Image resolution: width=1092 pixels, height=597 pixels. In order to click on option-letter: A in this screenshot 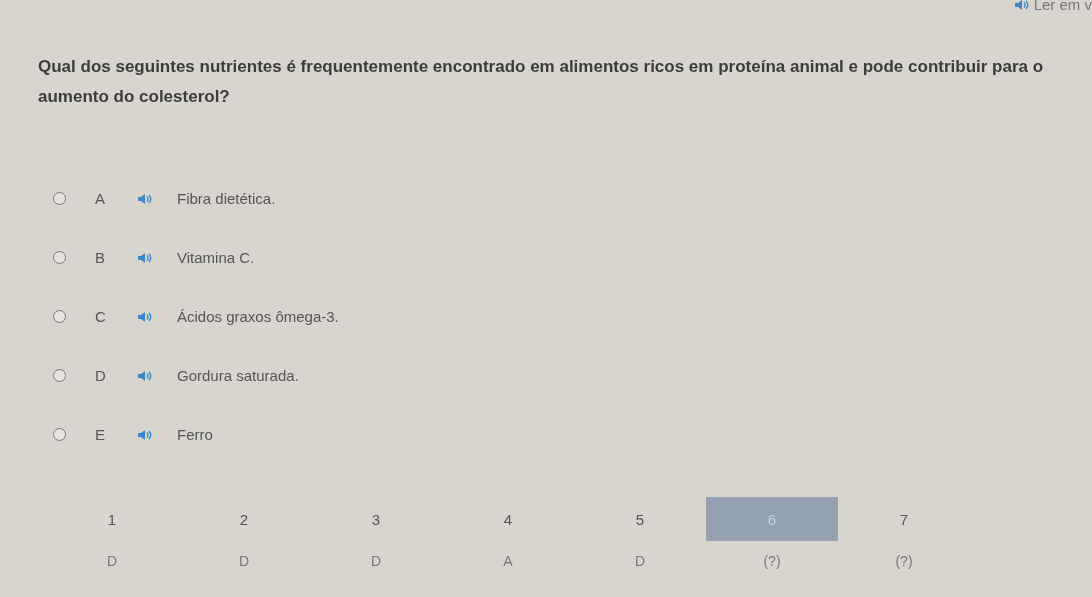, I will do `click(100, 198)`.